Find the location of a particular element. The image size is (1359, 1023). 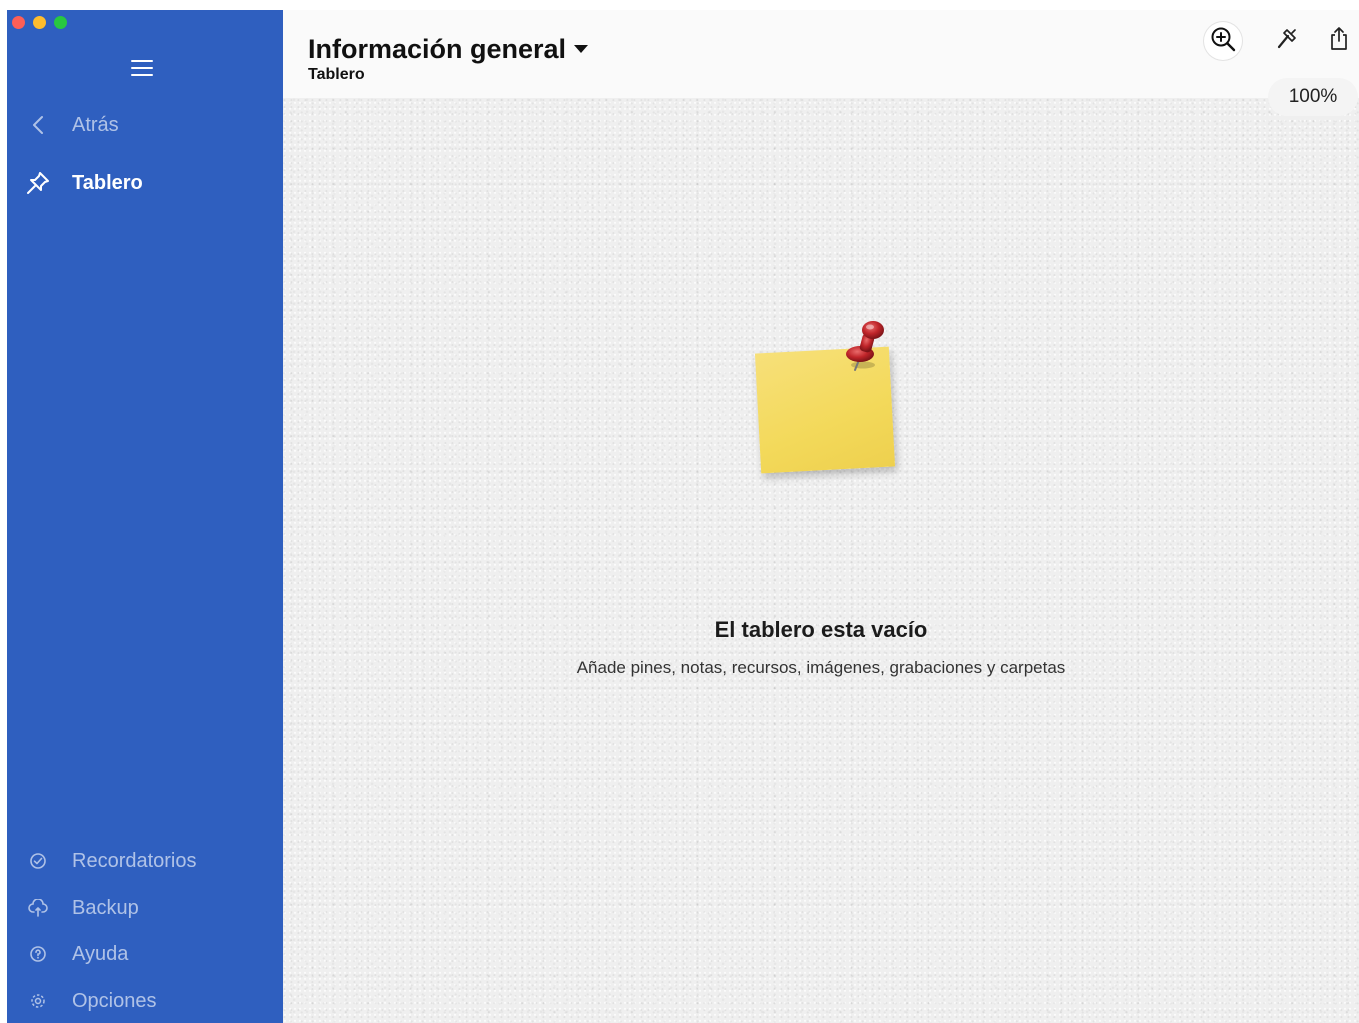

check-circle-icon is located at coordinates (38, 861).